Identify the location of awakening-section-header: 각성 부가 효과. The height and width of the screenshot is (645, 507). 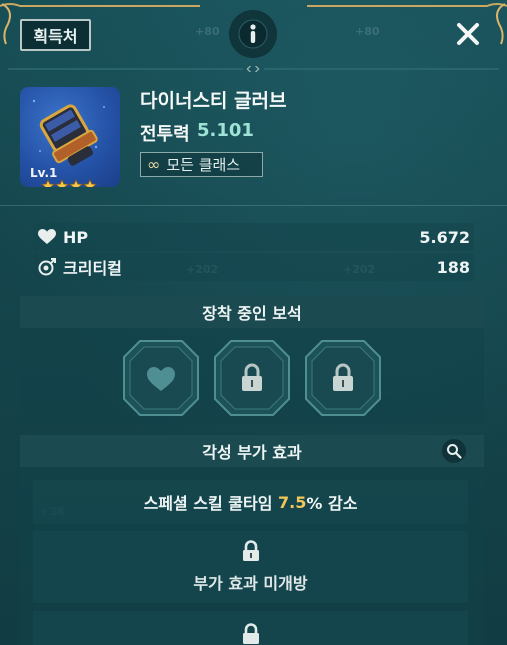
(252, 451).